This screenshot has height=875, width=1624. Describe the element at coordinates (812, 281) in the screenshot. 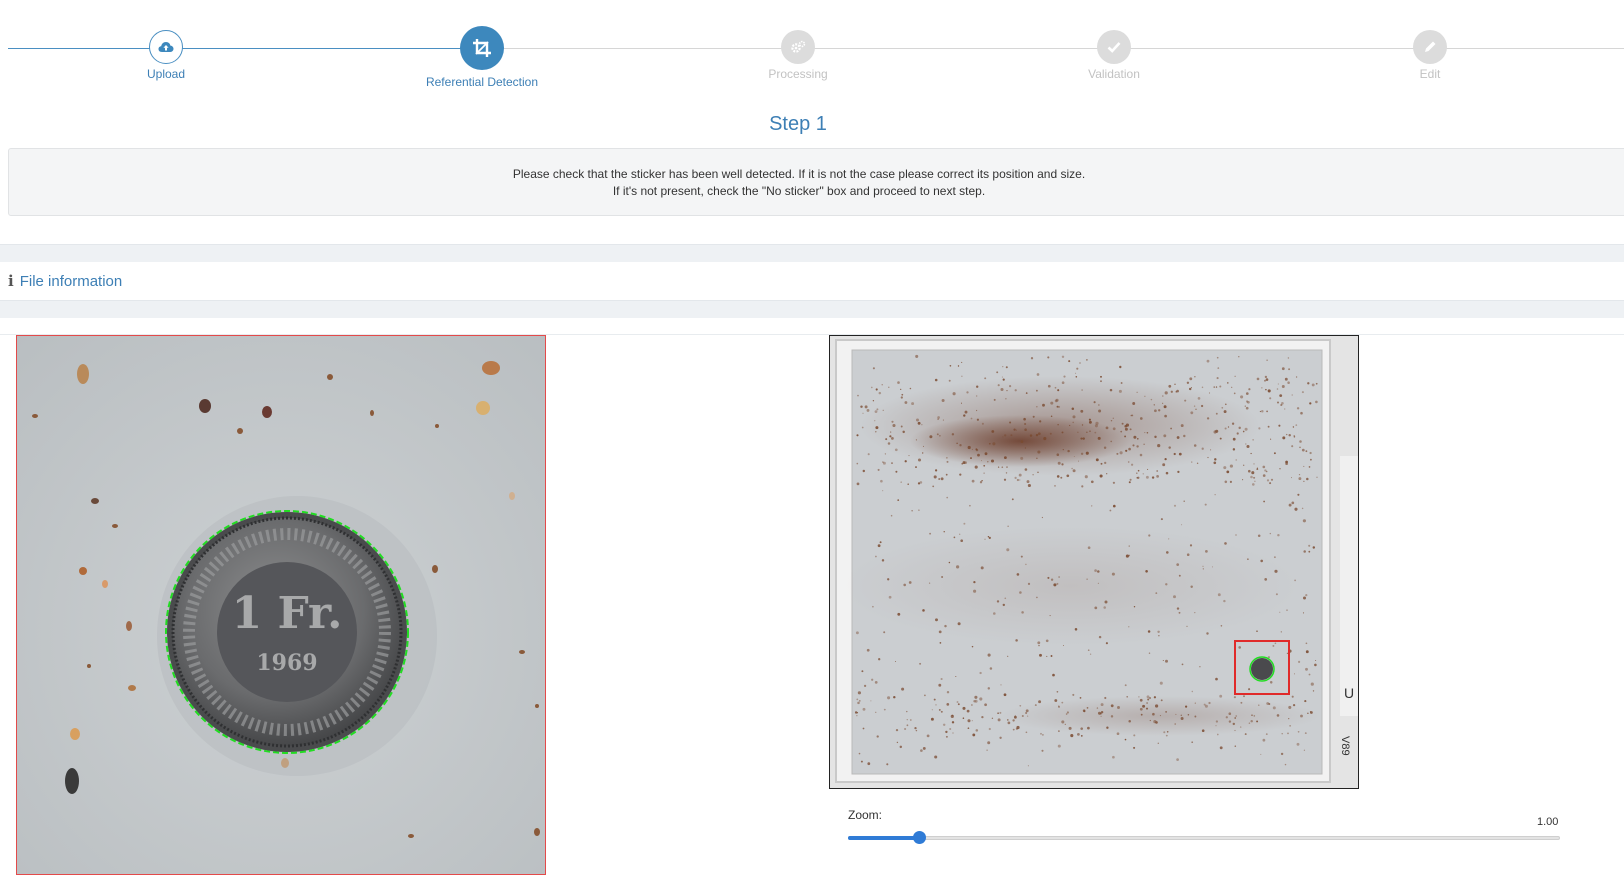

I see `file-information-toggle: i File information` at that location.